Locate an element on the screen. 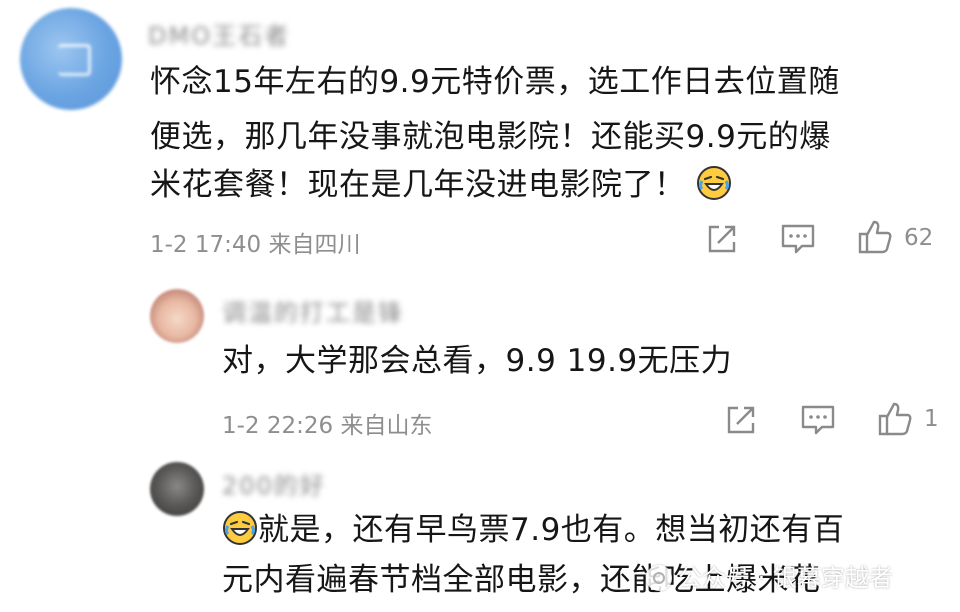  comment-meta: 1-2 22:26 来自山东 is located at coordinates (327, 423).